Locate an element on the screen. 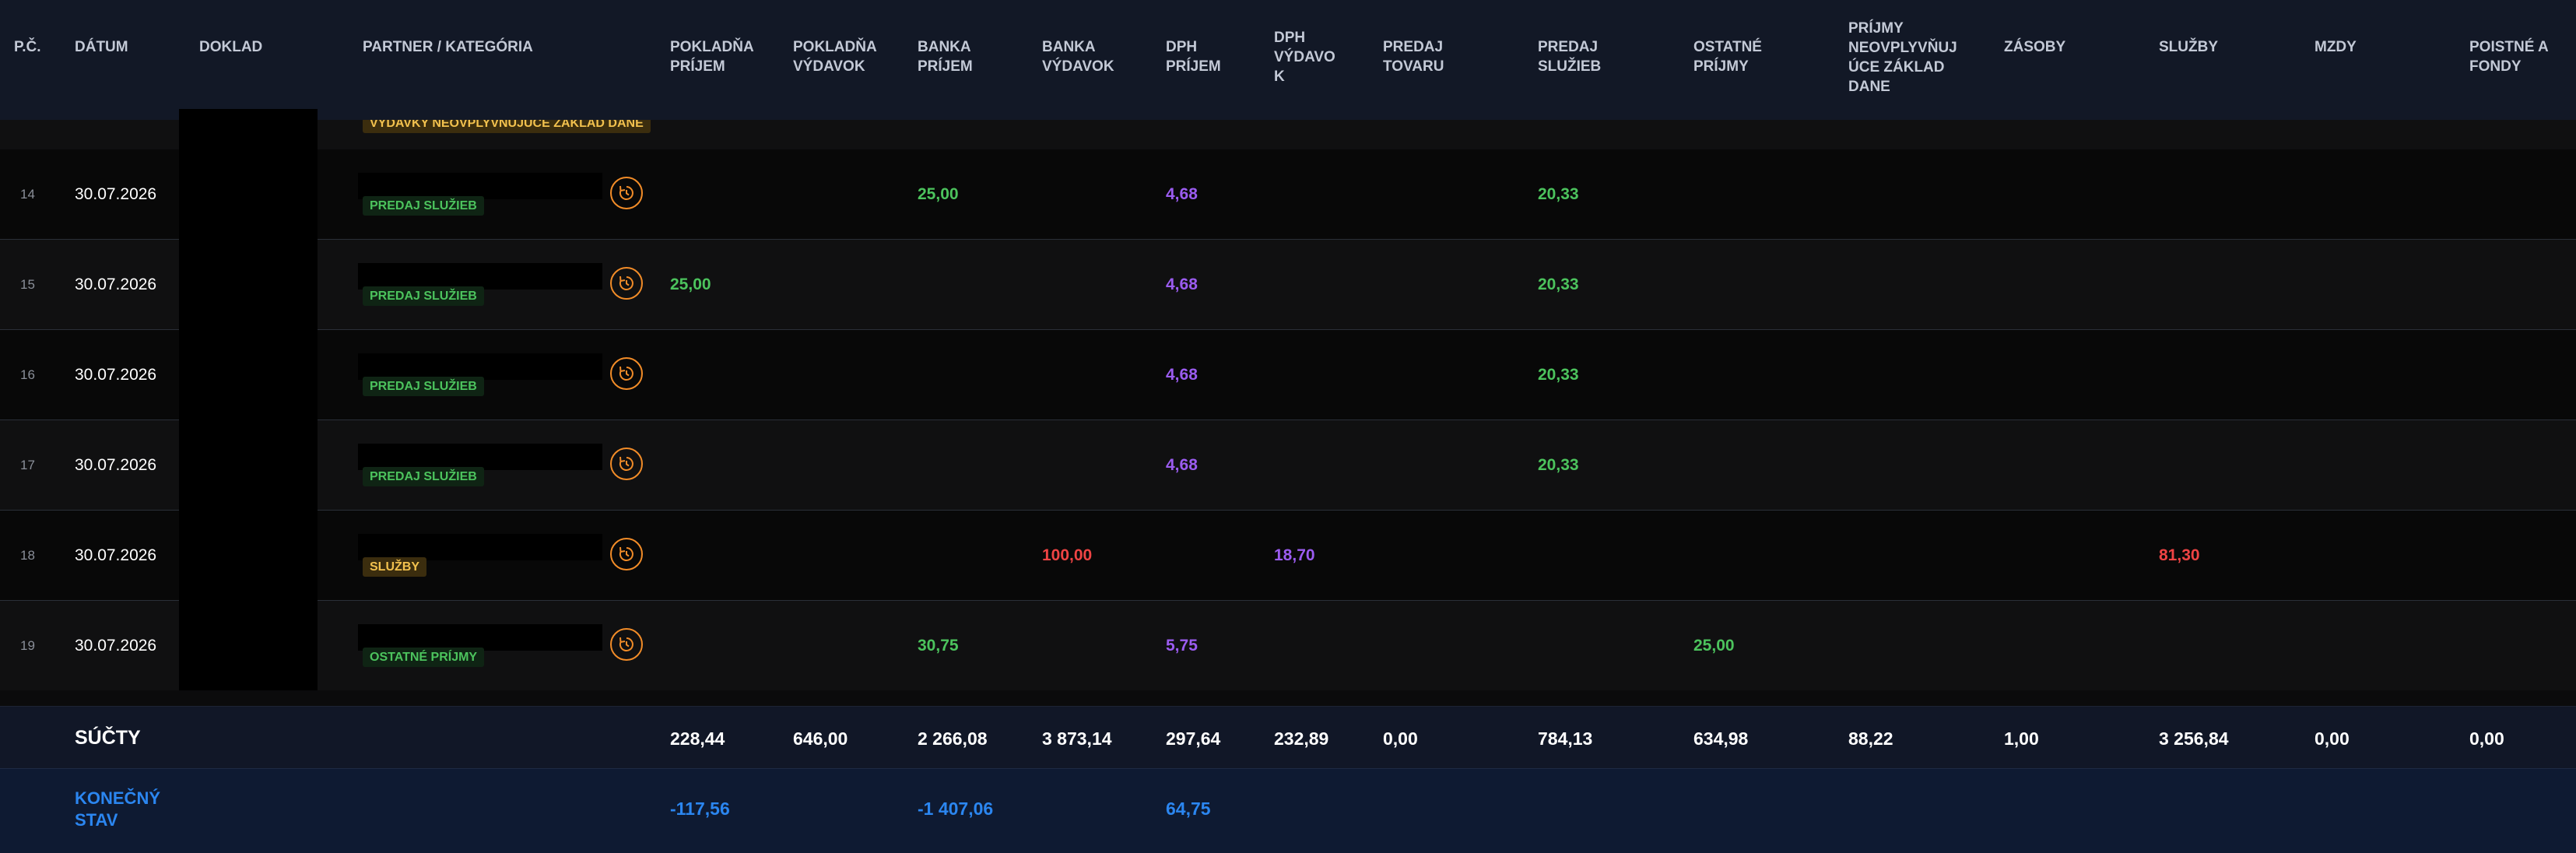 Image resolution: width=2576 pixels, height=853 pixels. column-header-date: DÁTUM is located at coordinates (102, 47).